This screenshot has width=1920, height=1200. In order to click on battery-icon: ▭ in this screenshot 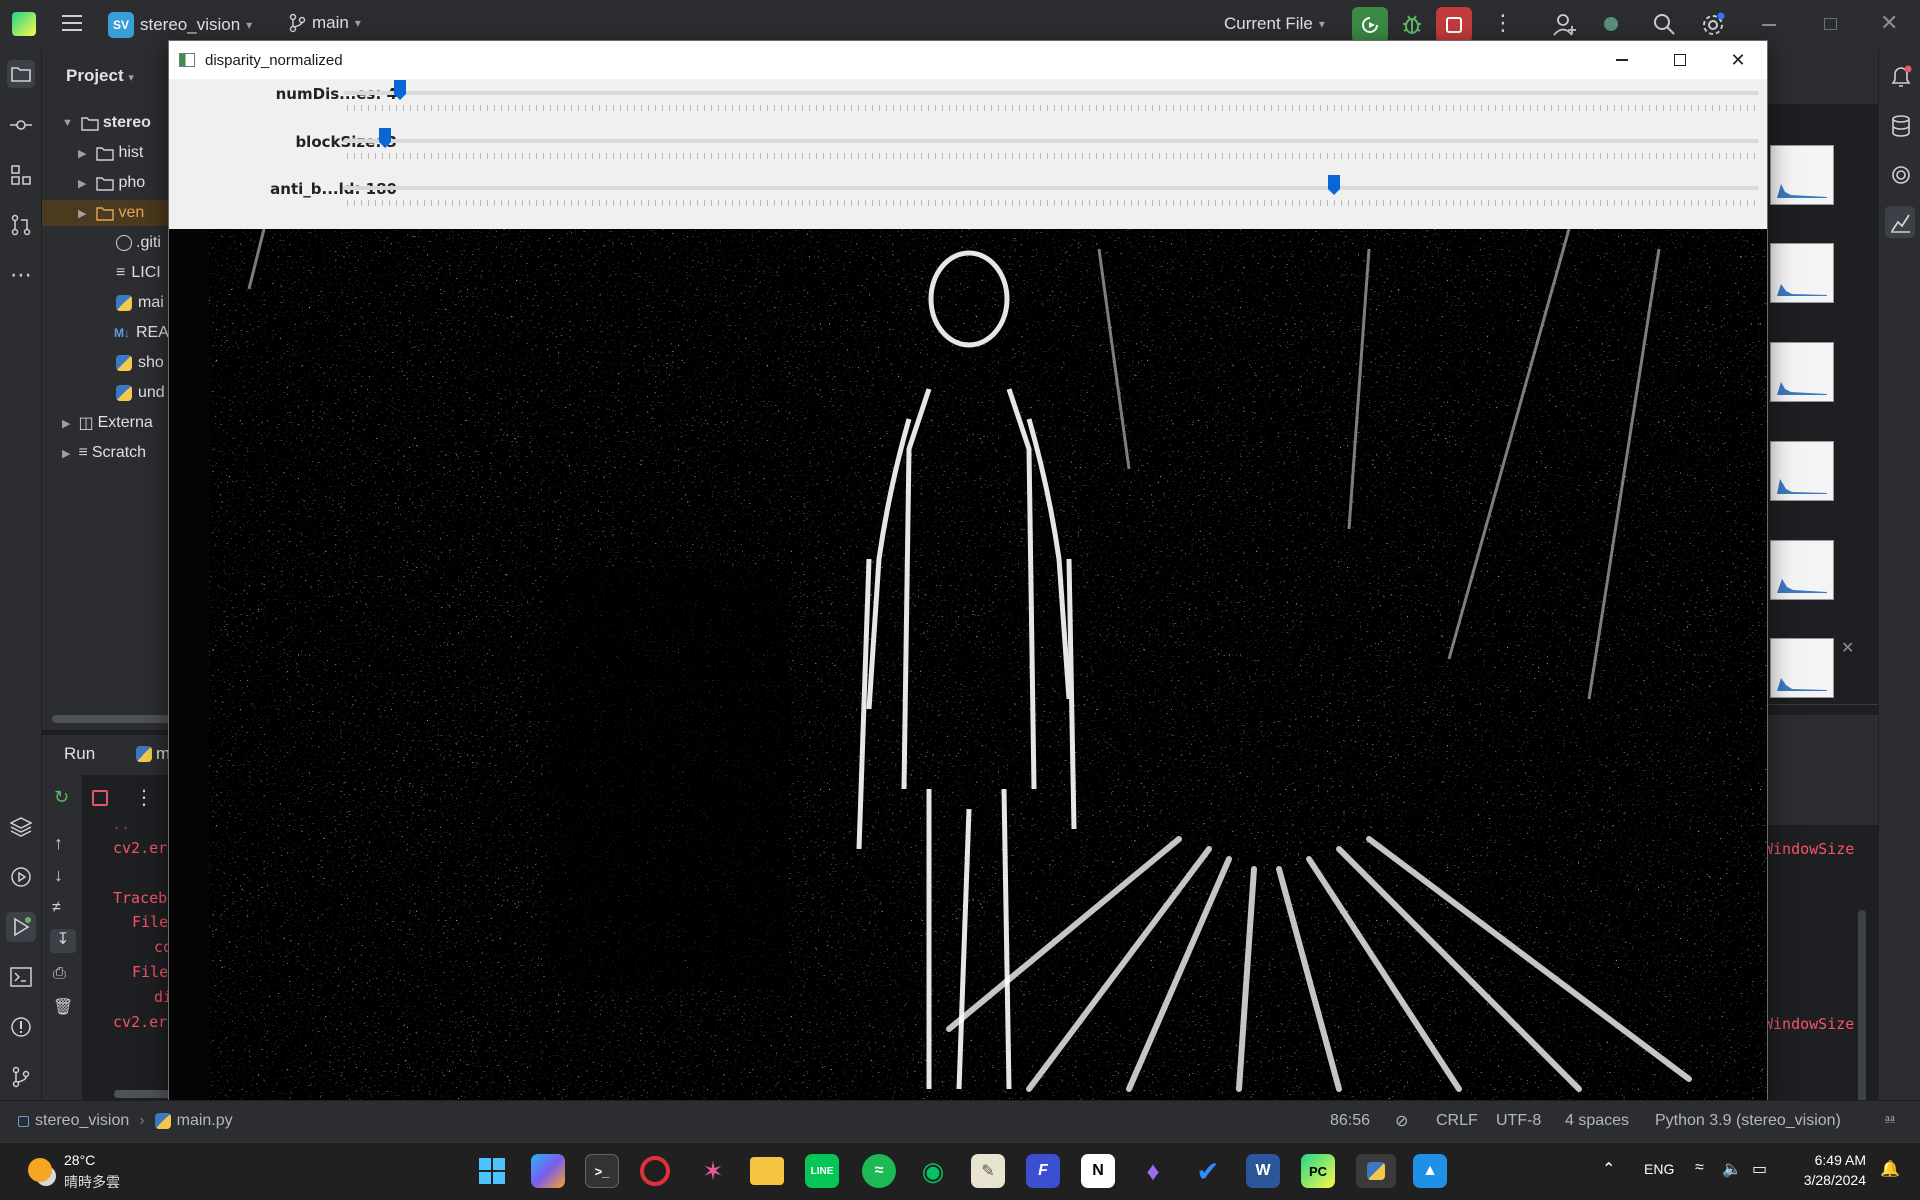, I will do `click(1759, 1169)`.